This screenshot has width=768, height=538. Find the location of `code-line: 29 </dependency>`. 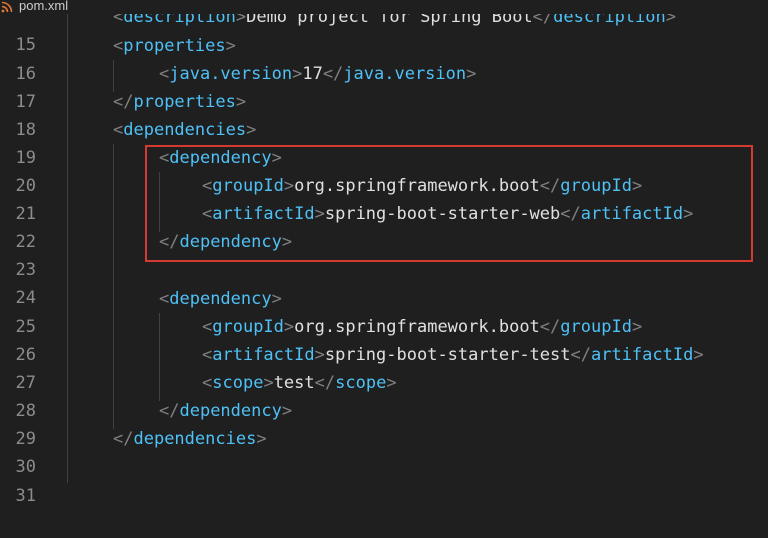

code-line: 29 </dependency> is located at coordinates (384, 423).